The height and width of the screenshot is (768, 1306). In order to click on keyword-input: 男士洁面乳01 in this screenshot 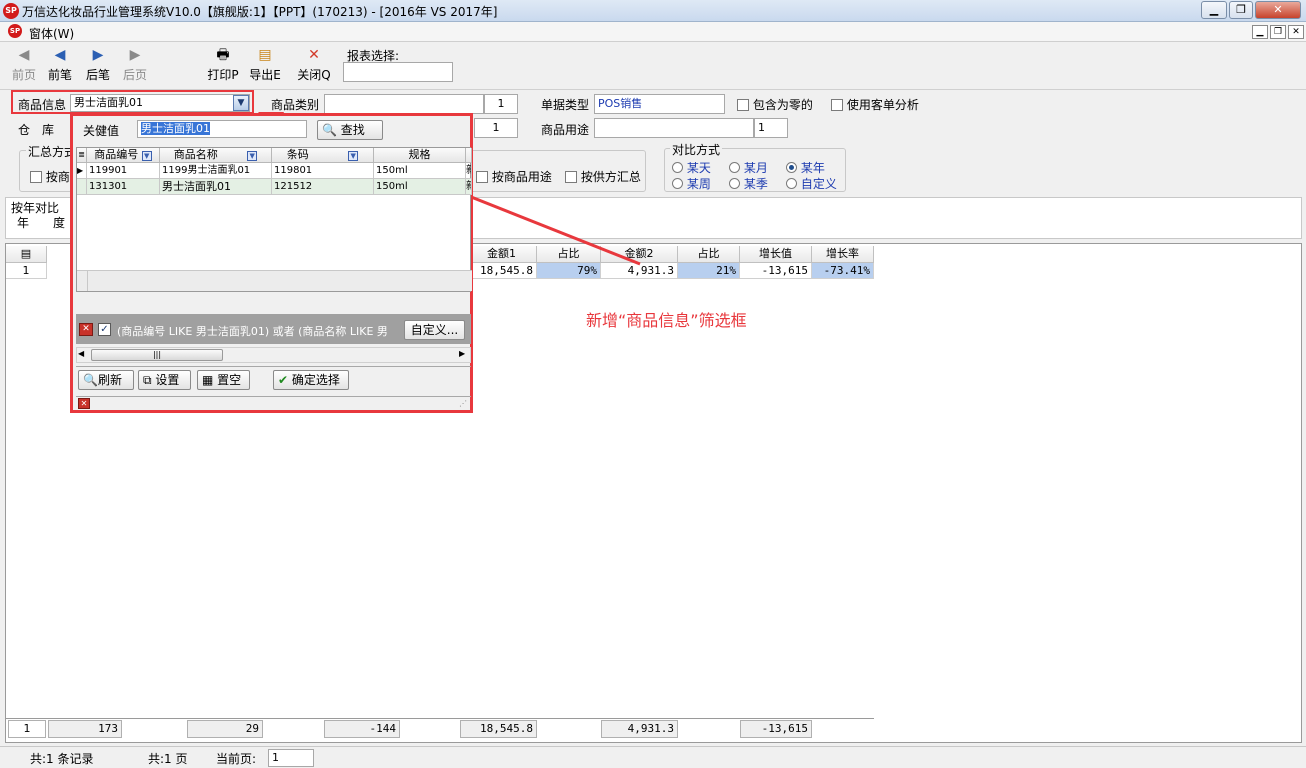, I will do `click(222, 129)`.